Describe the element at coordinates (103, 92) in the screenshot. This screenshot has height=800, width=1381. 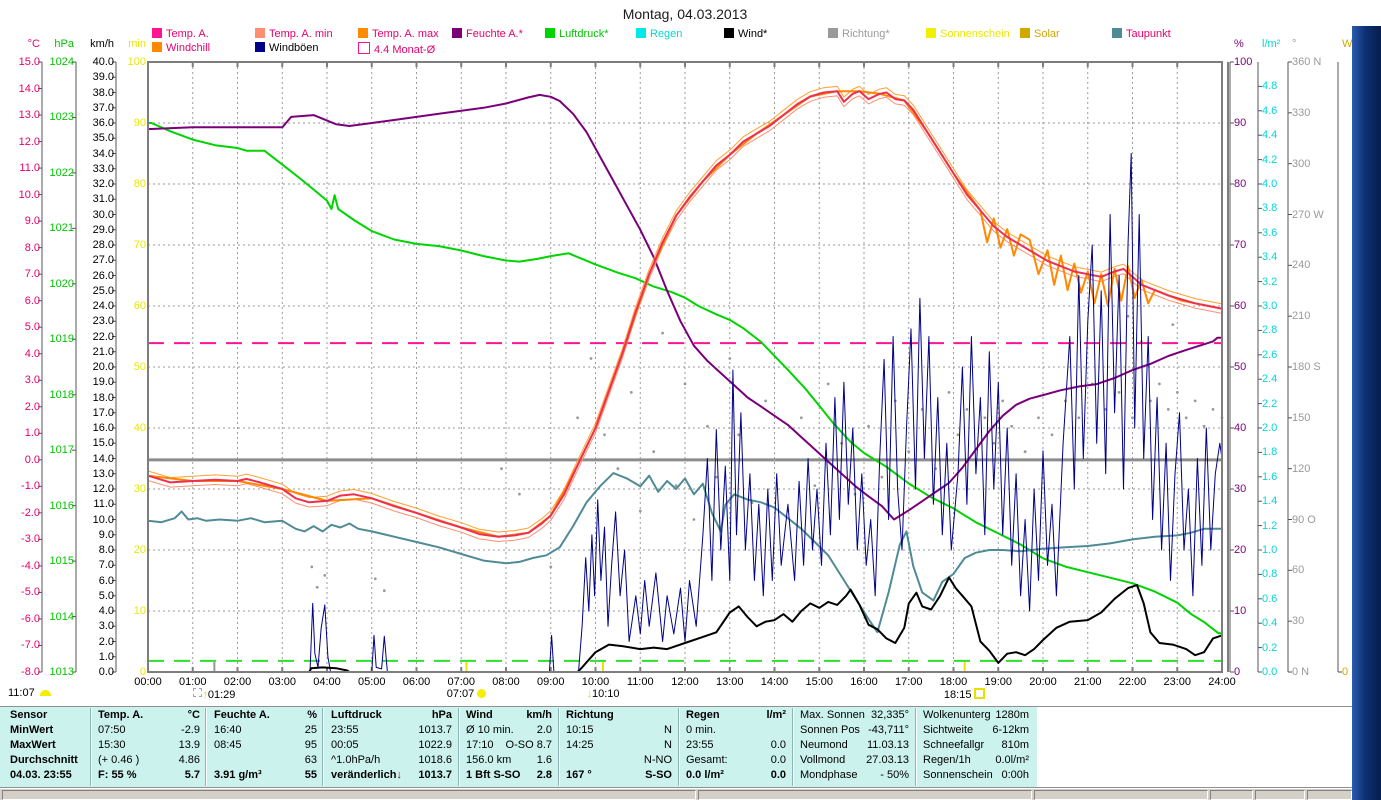
I see `axis-label-kmh: 38.0` at that location.